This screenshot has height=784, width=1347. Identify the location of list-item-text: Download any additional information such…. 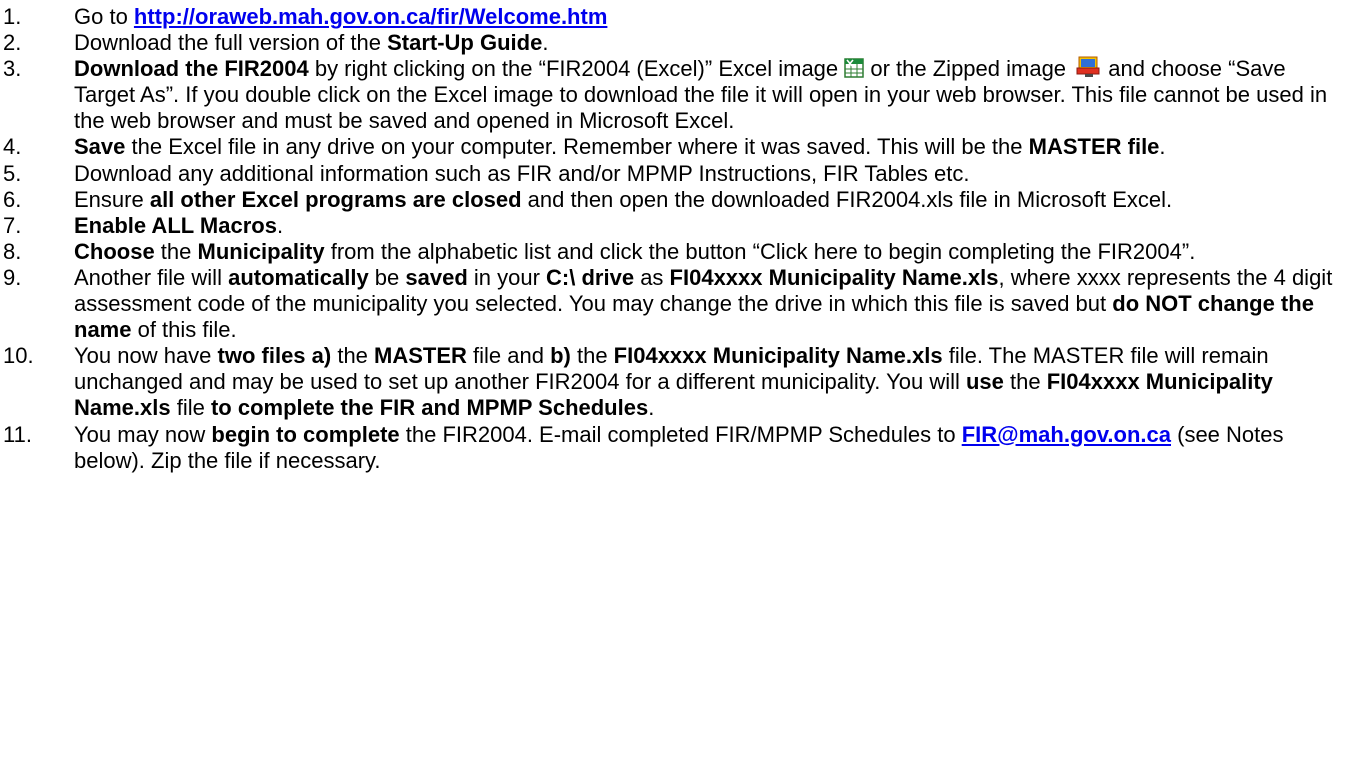
(706, 174).